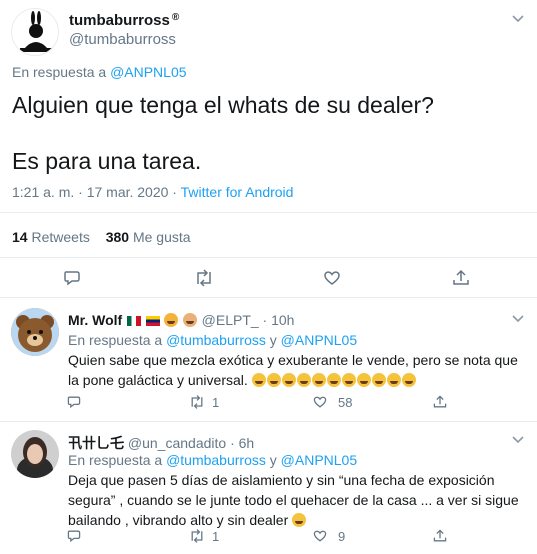 Image resolution: width=537 pixels, height=554 pixels. What do you see at coordinates (223, 105) in the screenshot?
I see `tweet-text-line-1: Alguien que tenga el whats de su dealer?` at bounding box center [223, 105].